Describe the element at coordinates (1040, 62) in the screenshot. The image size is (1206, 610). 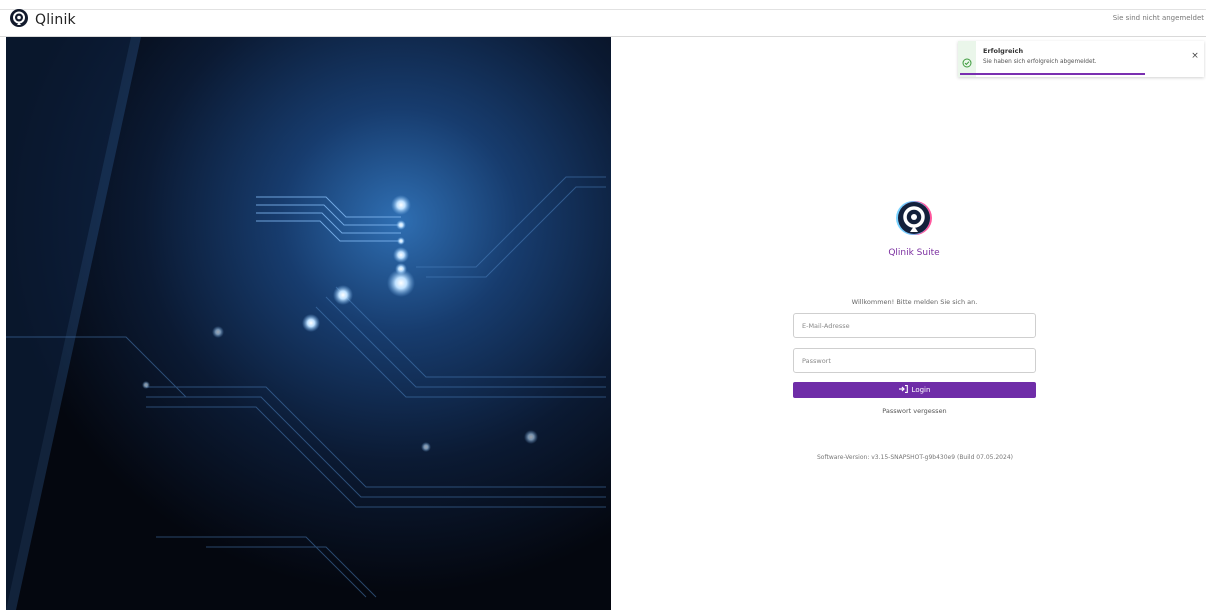
I see `toast-message: Sie haben sich erfolgreich abgemeldet.` at that location.